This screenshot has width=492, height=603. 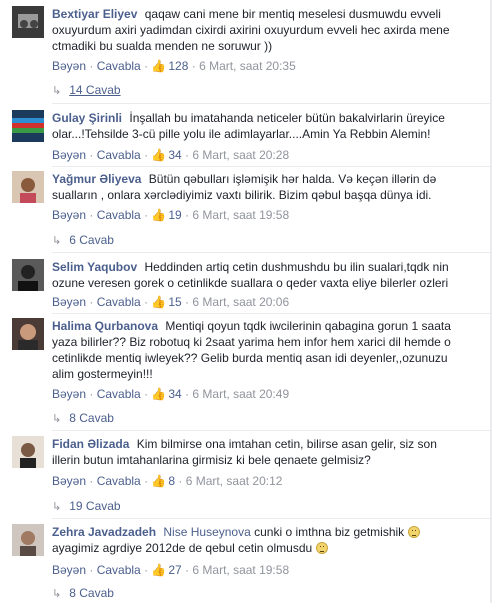 I want to click on like-count: 27, so click(x=174, y=570).